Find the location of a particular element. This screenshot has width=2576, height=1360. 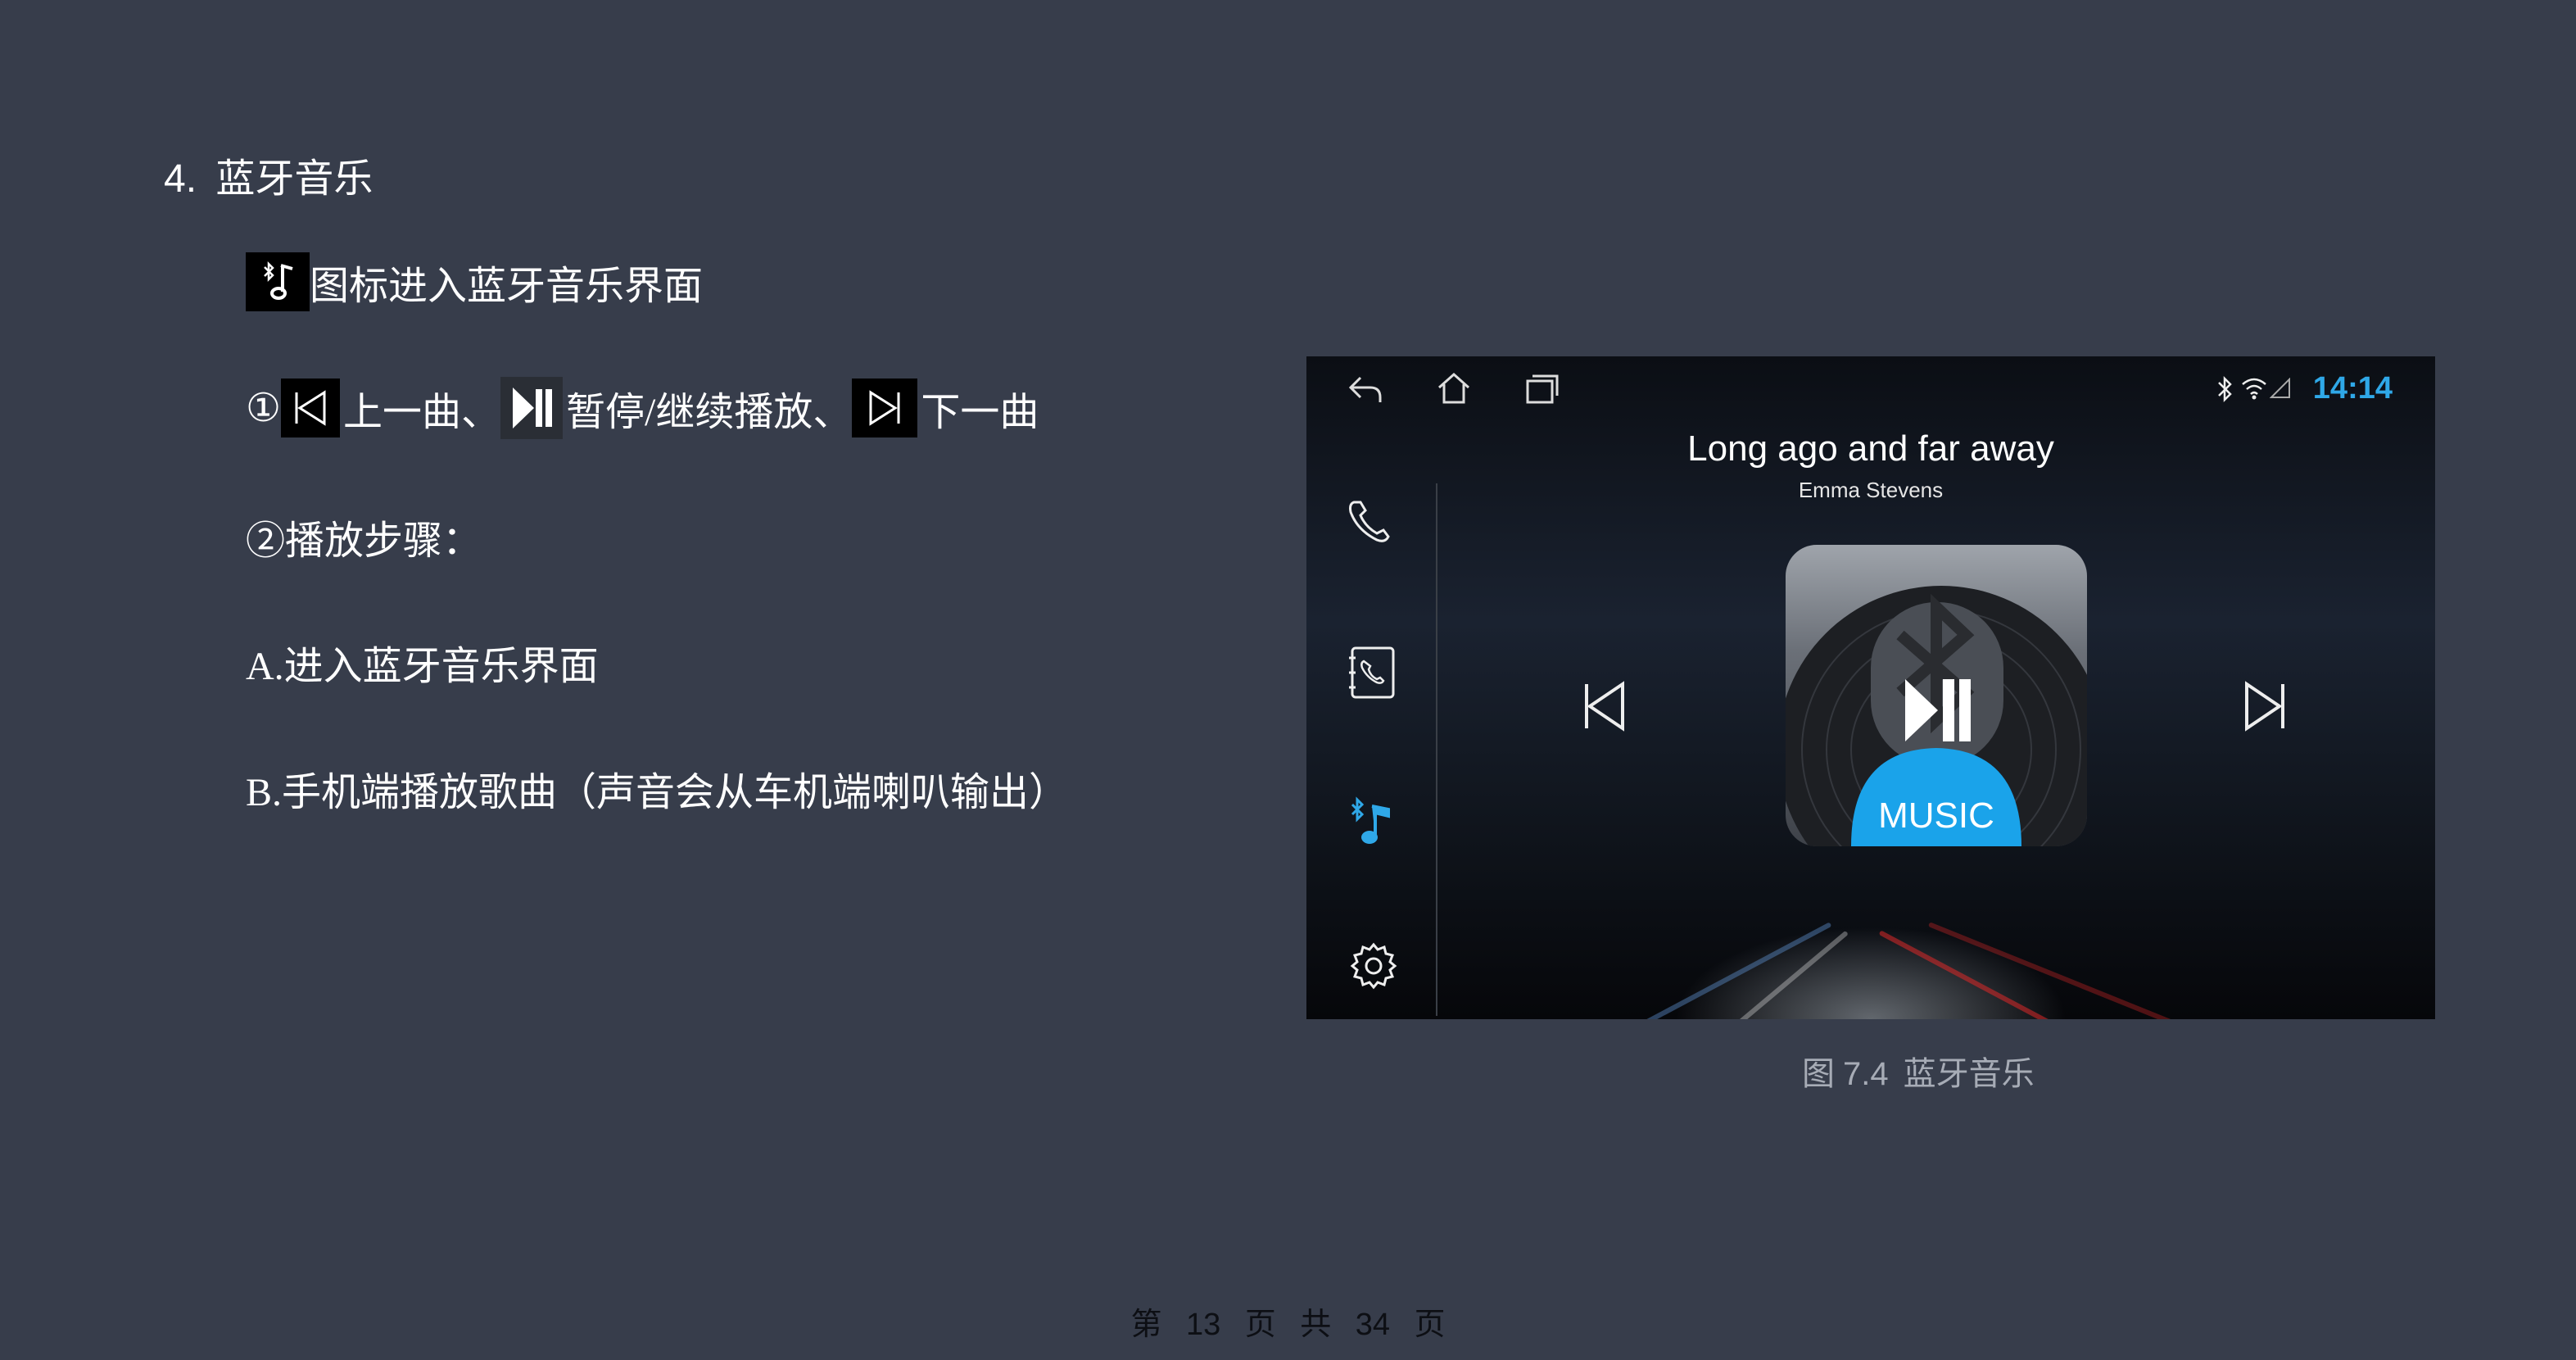

footer-page-number: 13 is located at coordinates (1203, 1325).